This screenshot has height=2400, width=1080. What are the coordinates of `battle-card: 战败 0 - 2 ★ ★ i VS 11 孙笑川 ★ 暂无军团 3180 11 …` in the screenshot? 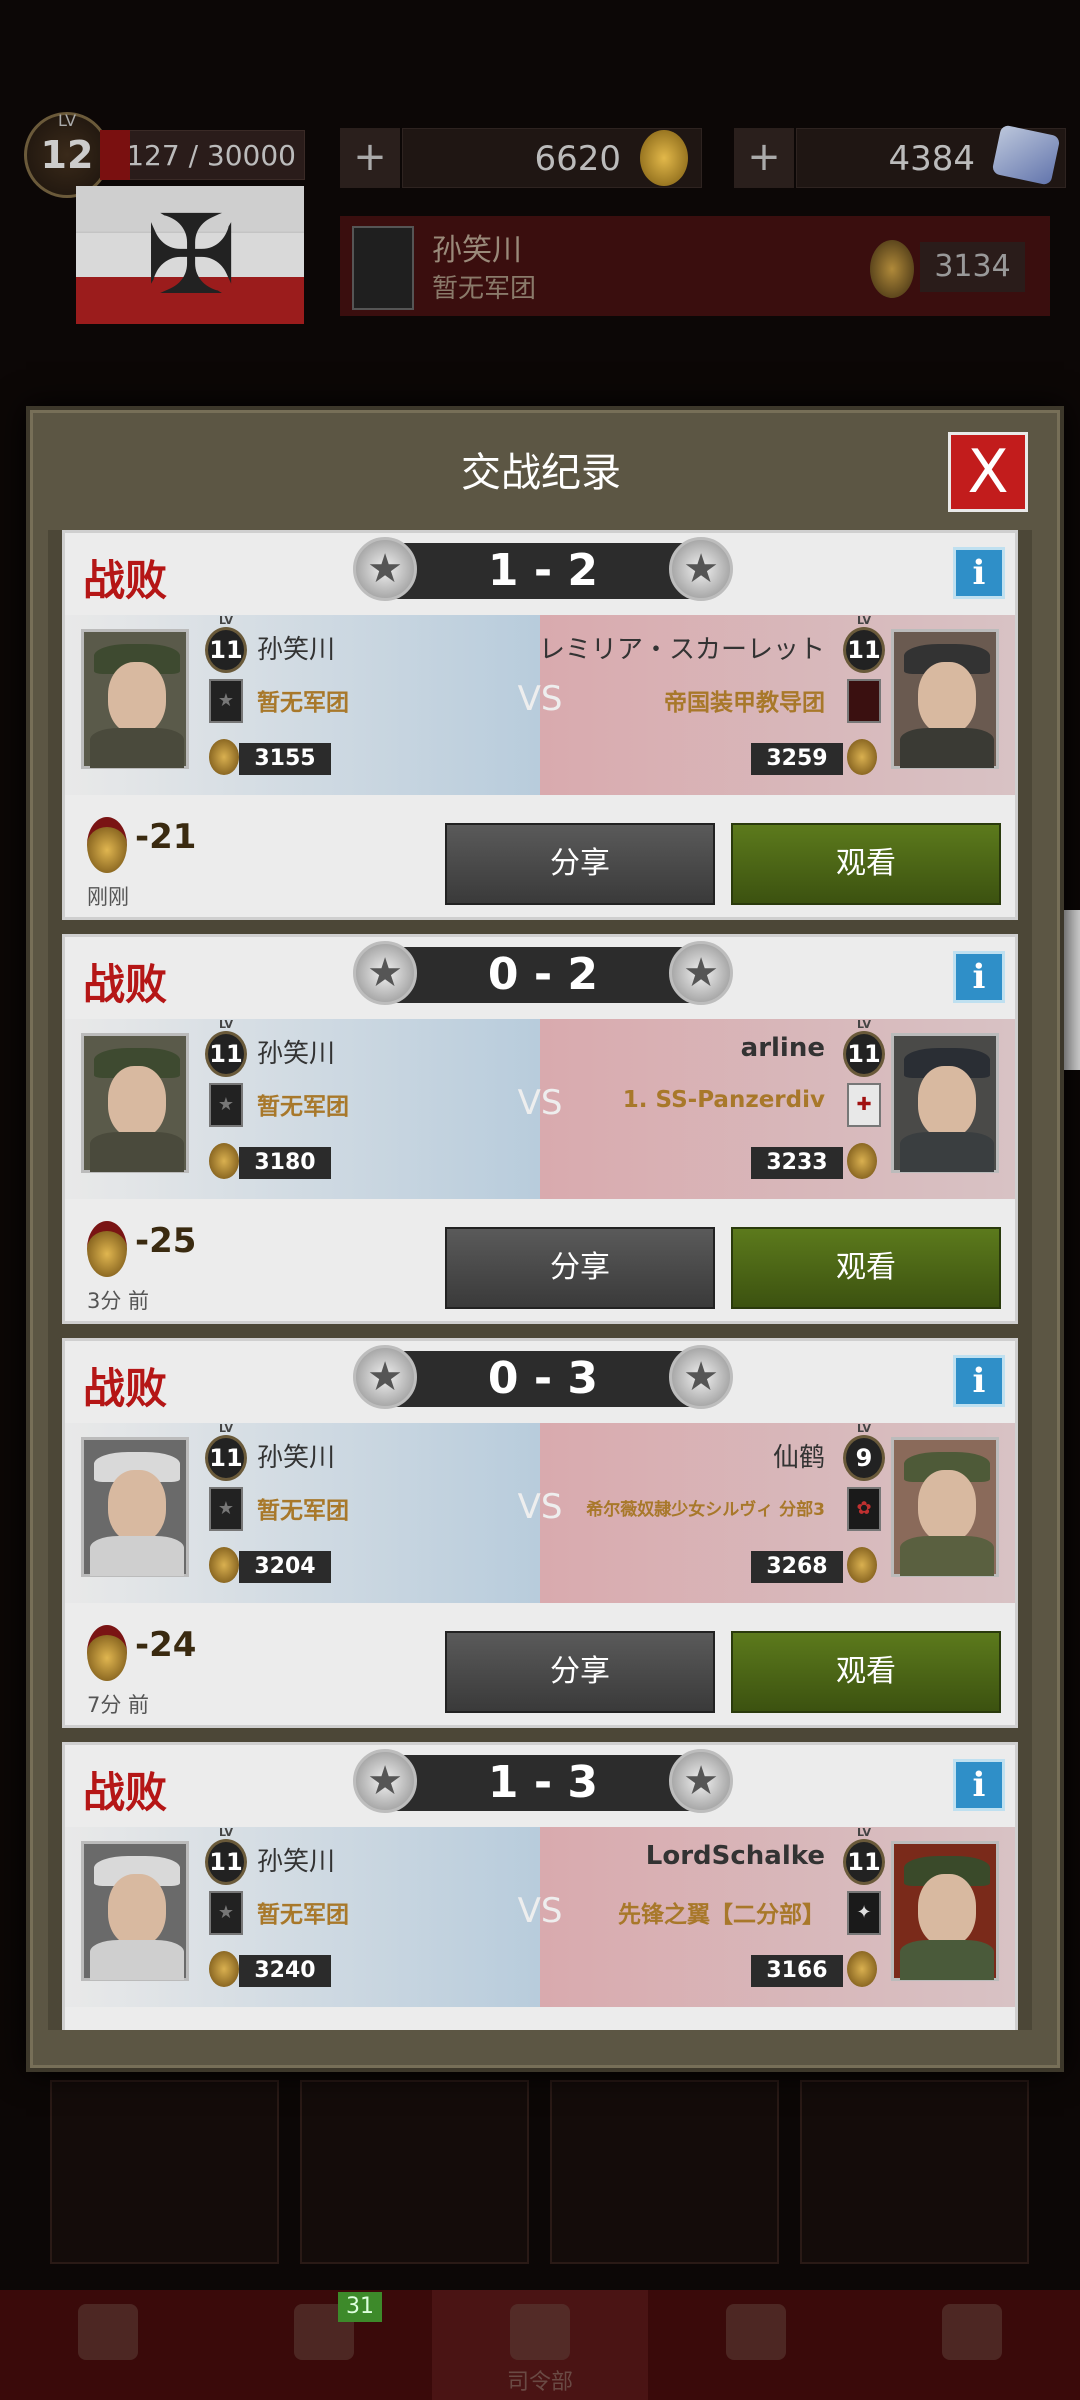 It's located at (540, 1129).